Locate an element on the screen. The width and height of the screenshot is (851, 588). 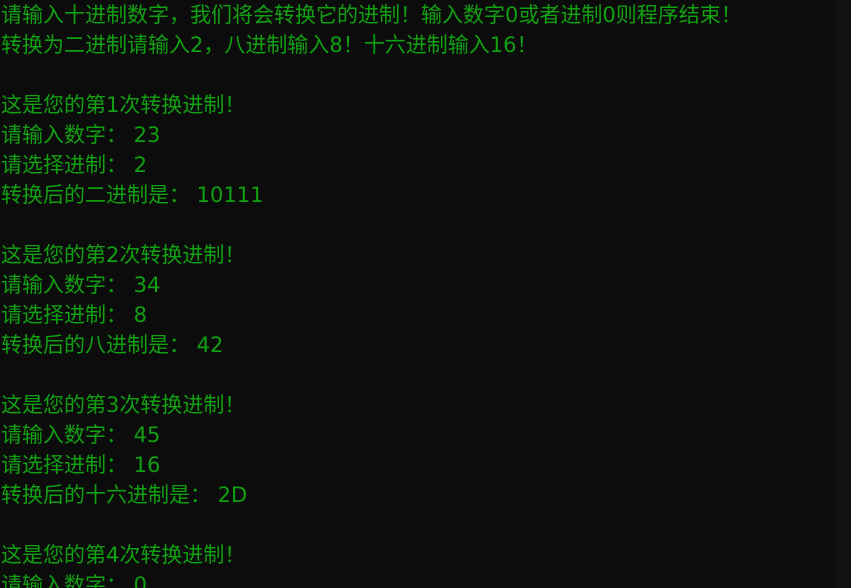
console-line-session-label-1: 这是您的第1次转换进制！ is located at coordinates (123, 105).